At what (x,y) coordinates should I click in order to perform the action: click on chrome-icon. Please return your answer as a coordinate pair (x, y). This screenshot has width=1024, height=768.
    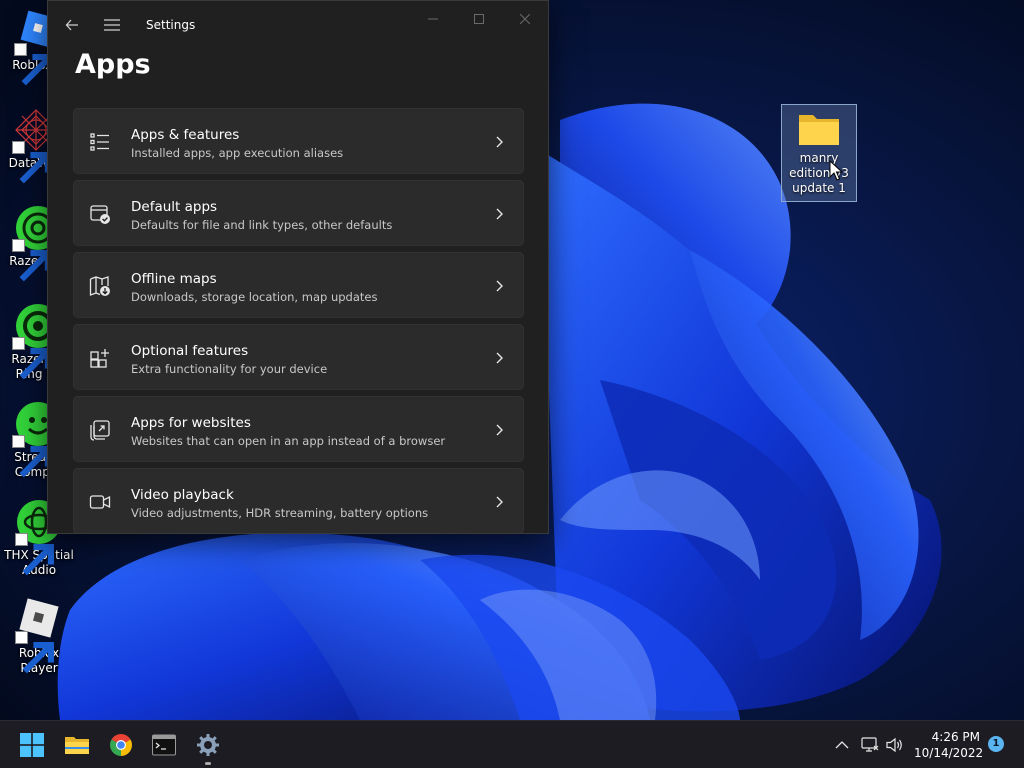
    Looking at the image, I should click on (121, 745).